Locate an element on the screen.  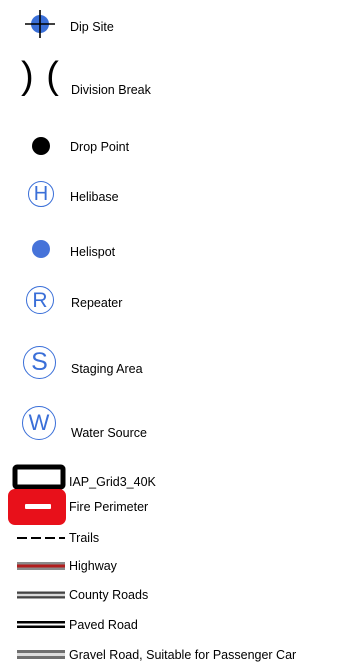
repeater-r-icon: R is located at coordinates (40, 300).